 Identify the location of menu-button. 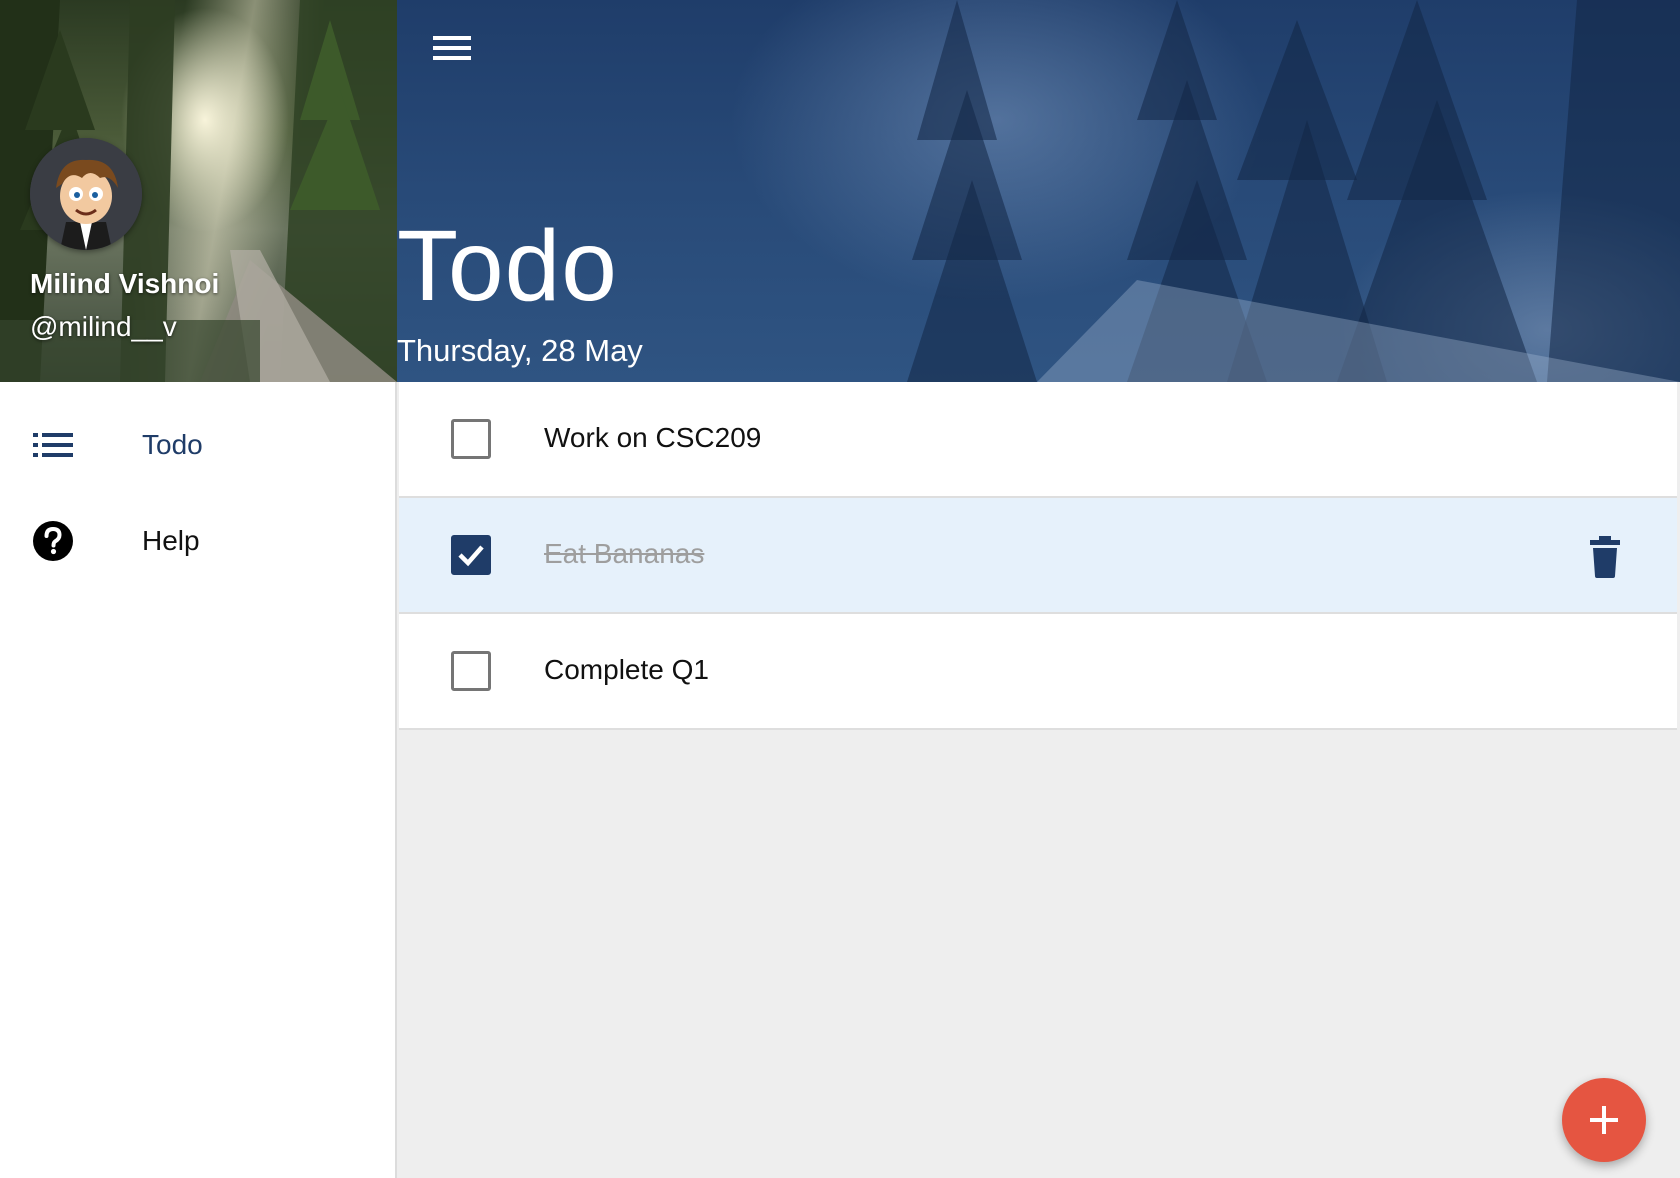
(458, 48).